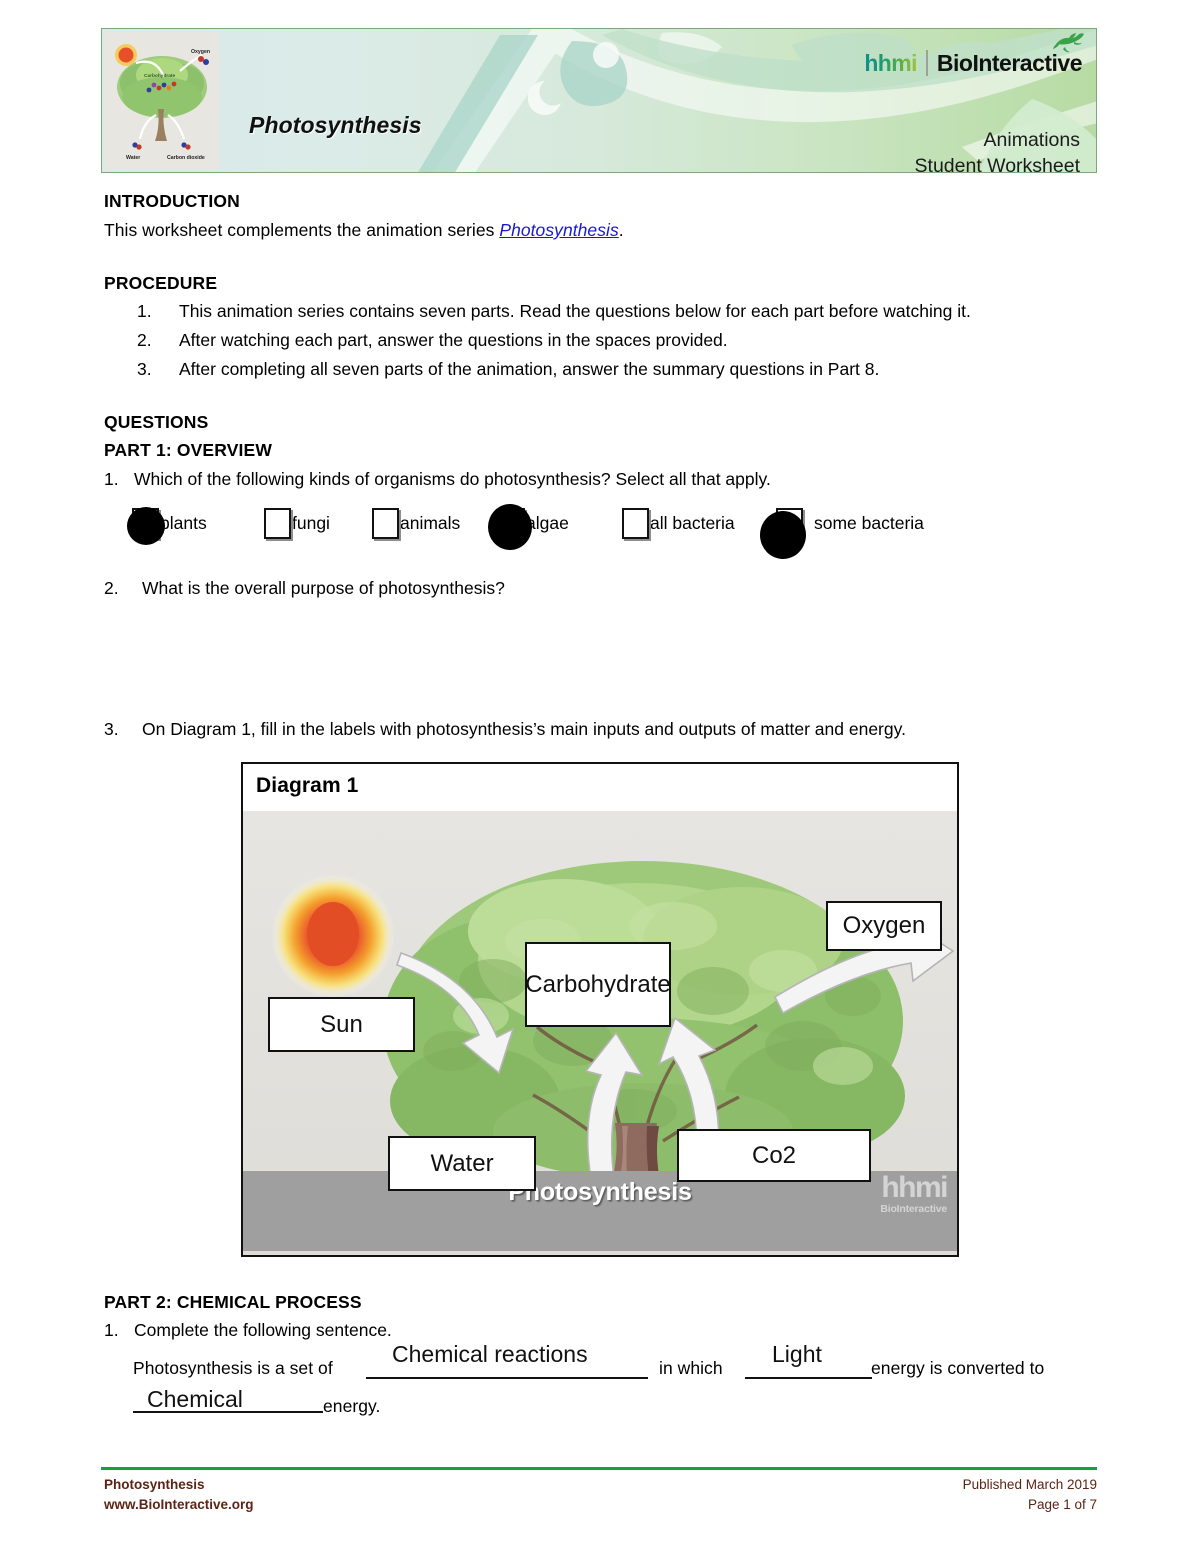 The image size is (1200, 1553). Describe the element at coordinates (600, 1192) in the screenshot. I see `diagram-band-title: Photosynthesis` at that location.